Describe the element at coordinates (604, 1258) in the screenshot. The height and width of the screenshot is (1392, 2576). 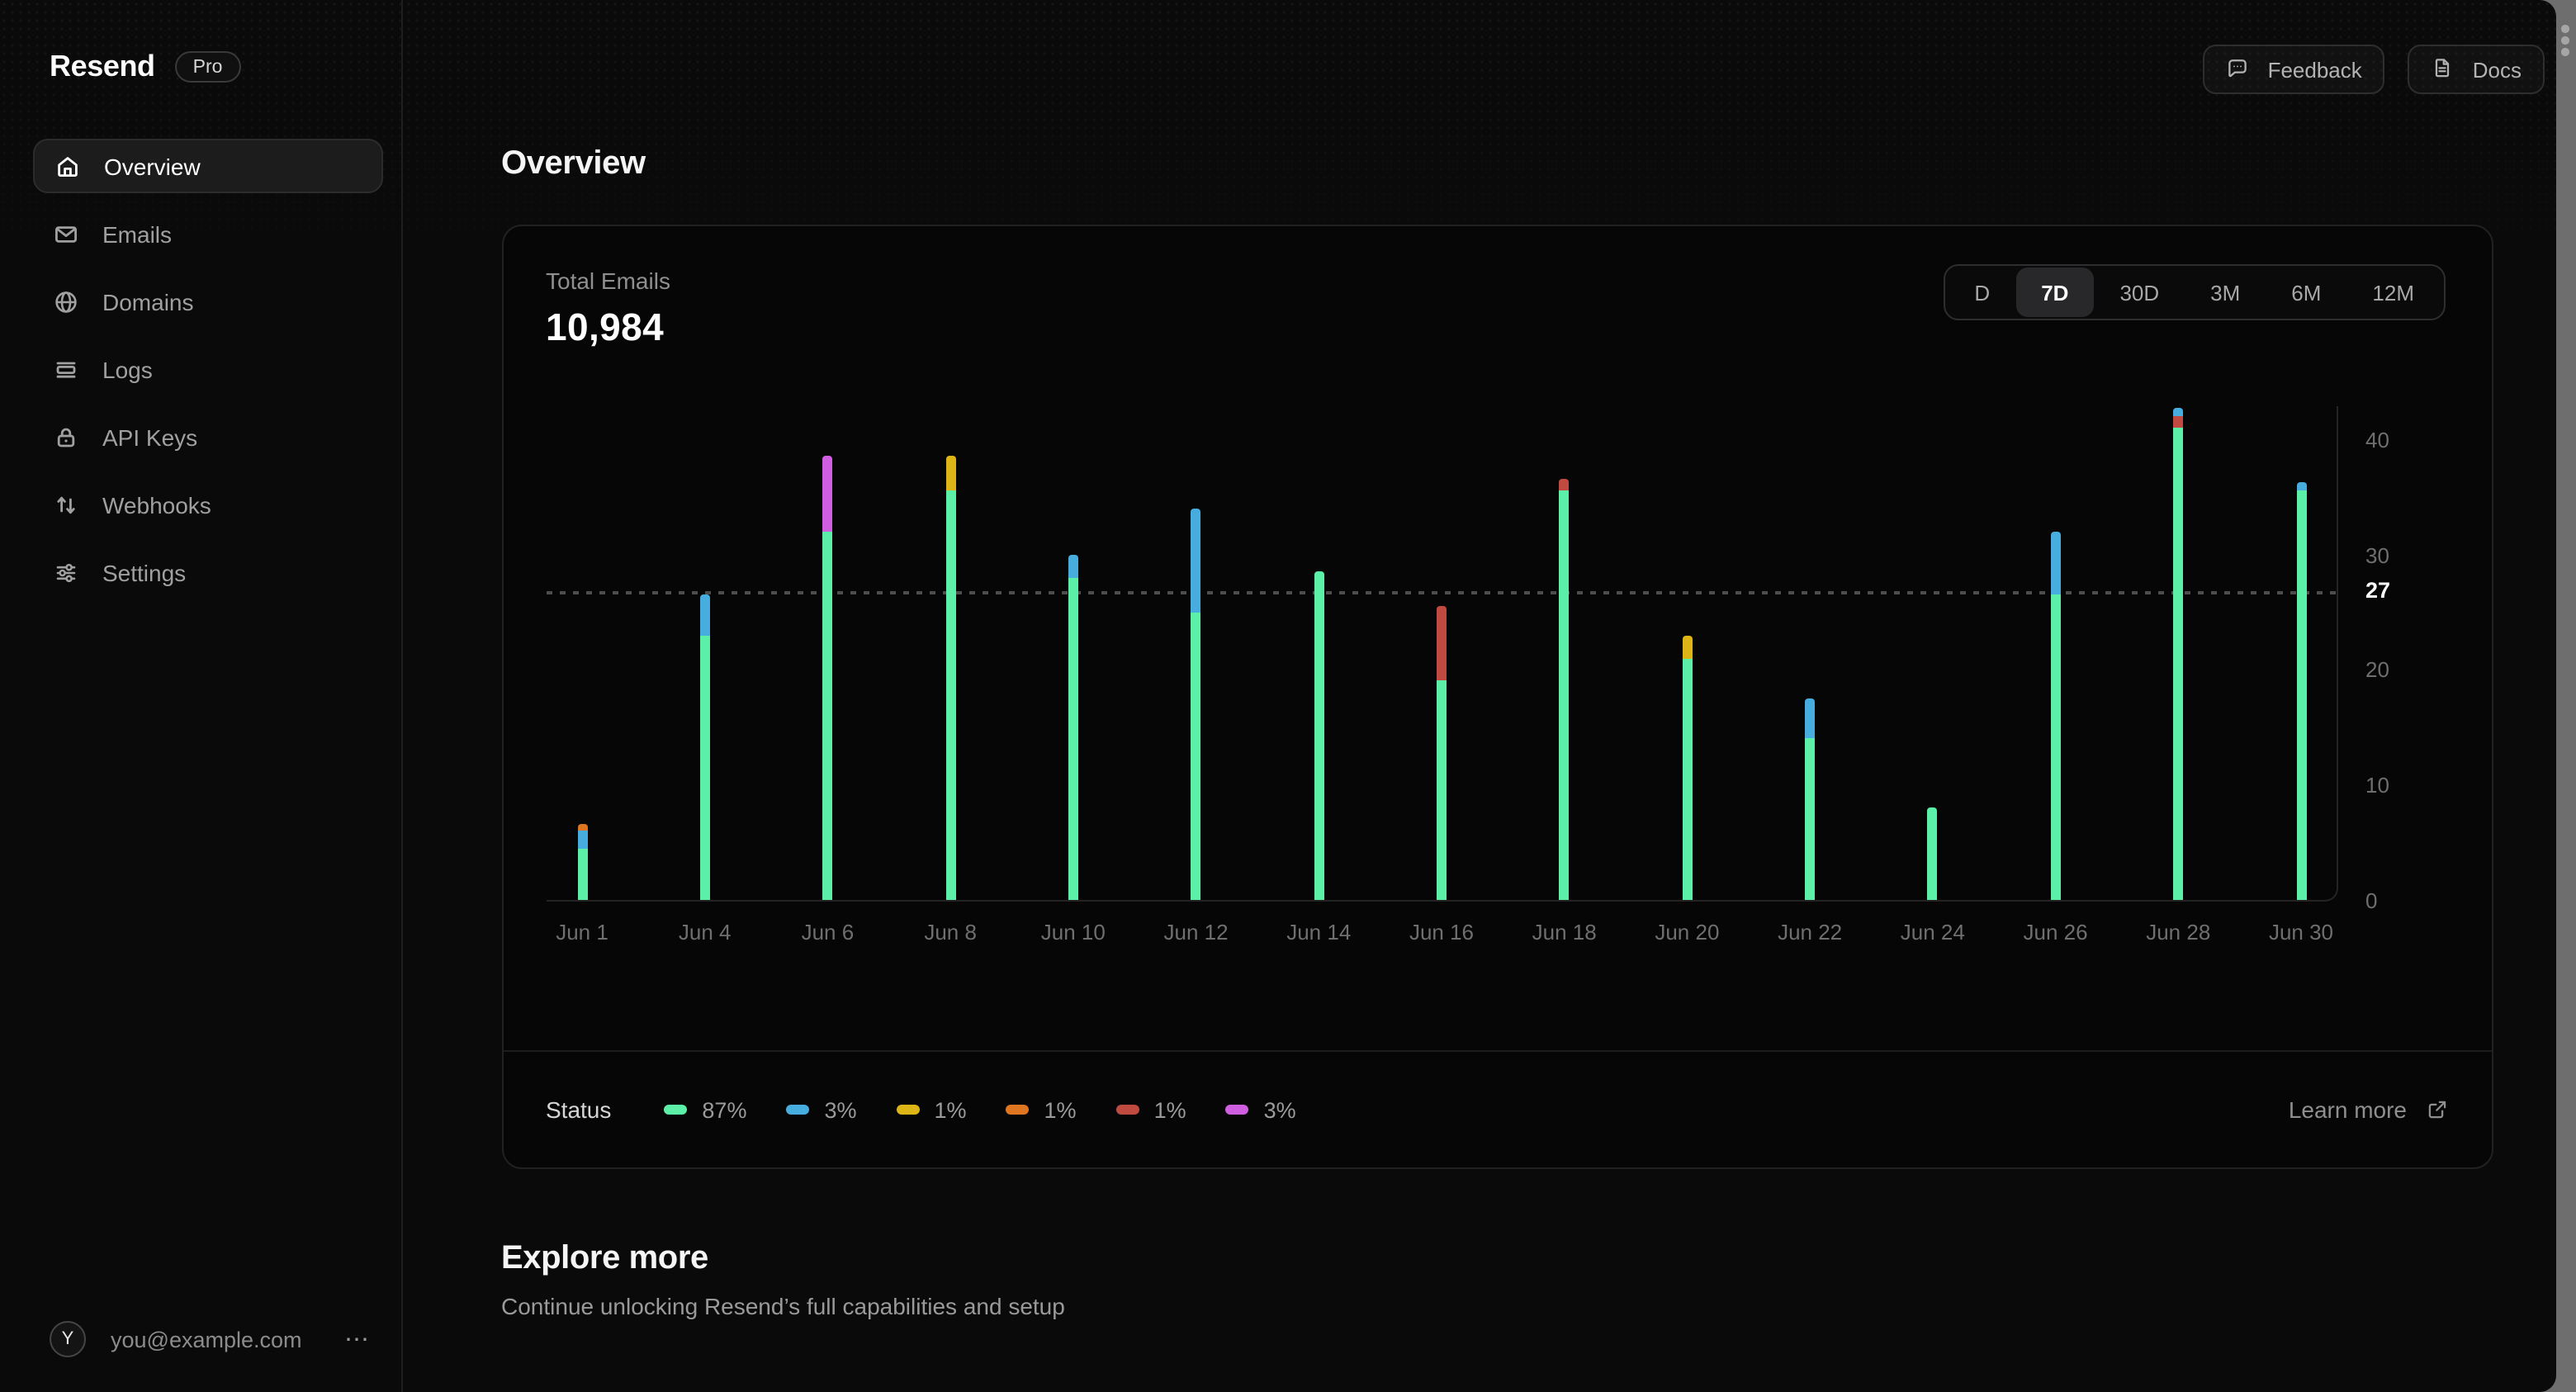
I see `explore-more-title: Explore more` at that location.